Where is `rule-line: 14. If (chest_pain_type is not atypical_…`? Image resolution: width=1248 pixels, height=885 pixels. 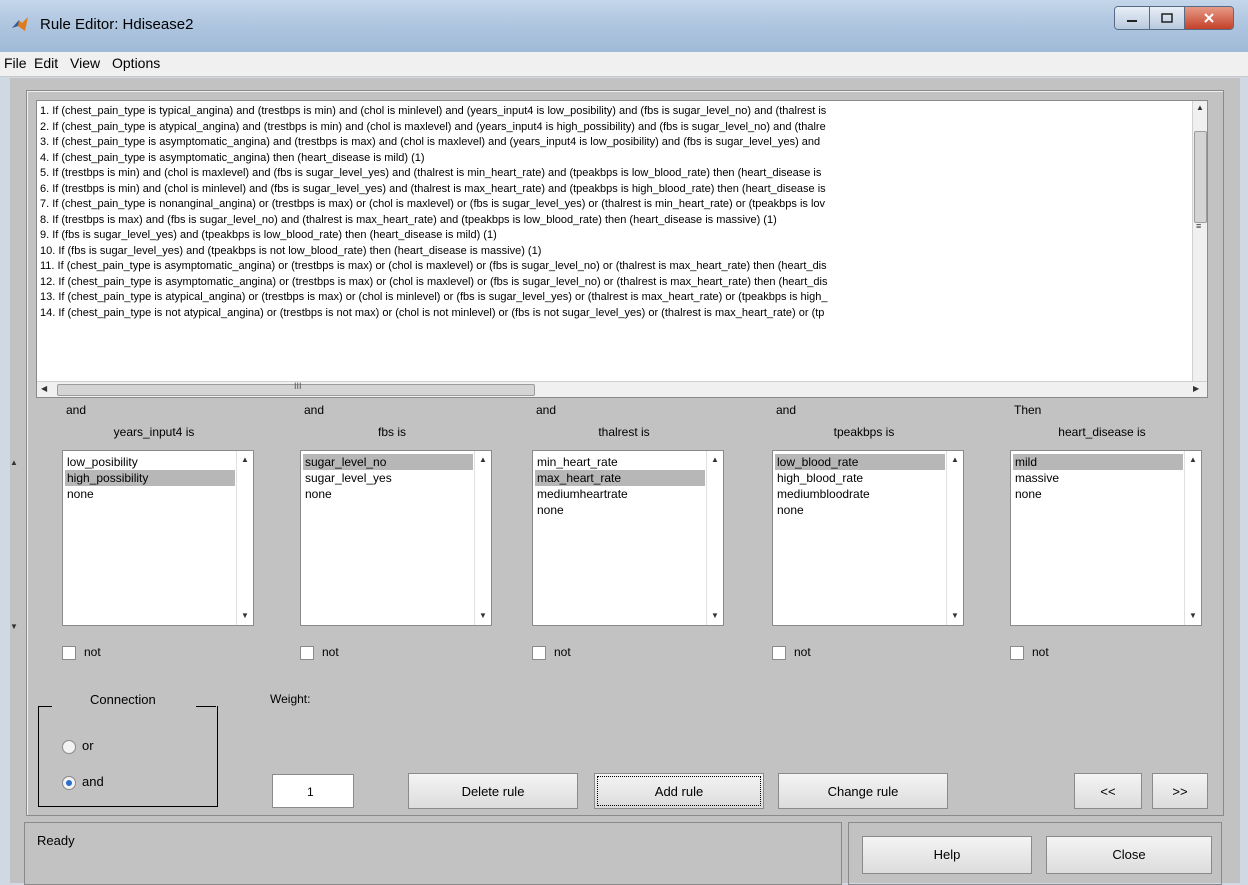
rule-line: 14. If (chest_pain_type is not atypical_… is located at coordinates (617, 314).